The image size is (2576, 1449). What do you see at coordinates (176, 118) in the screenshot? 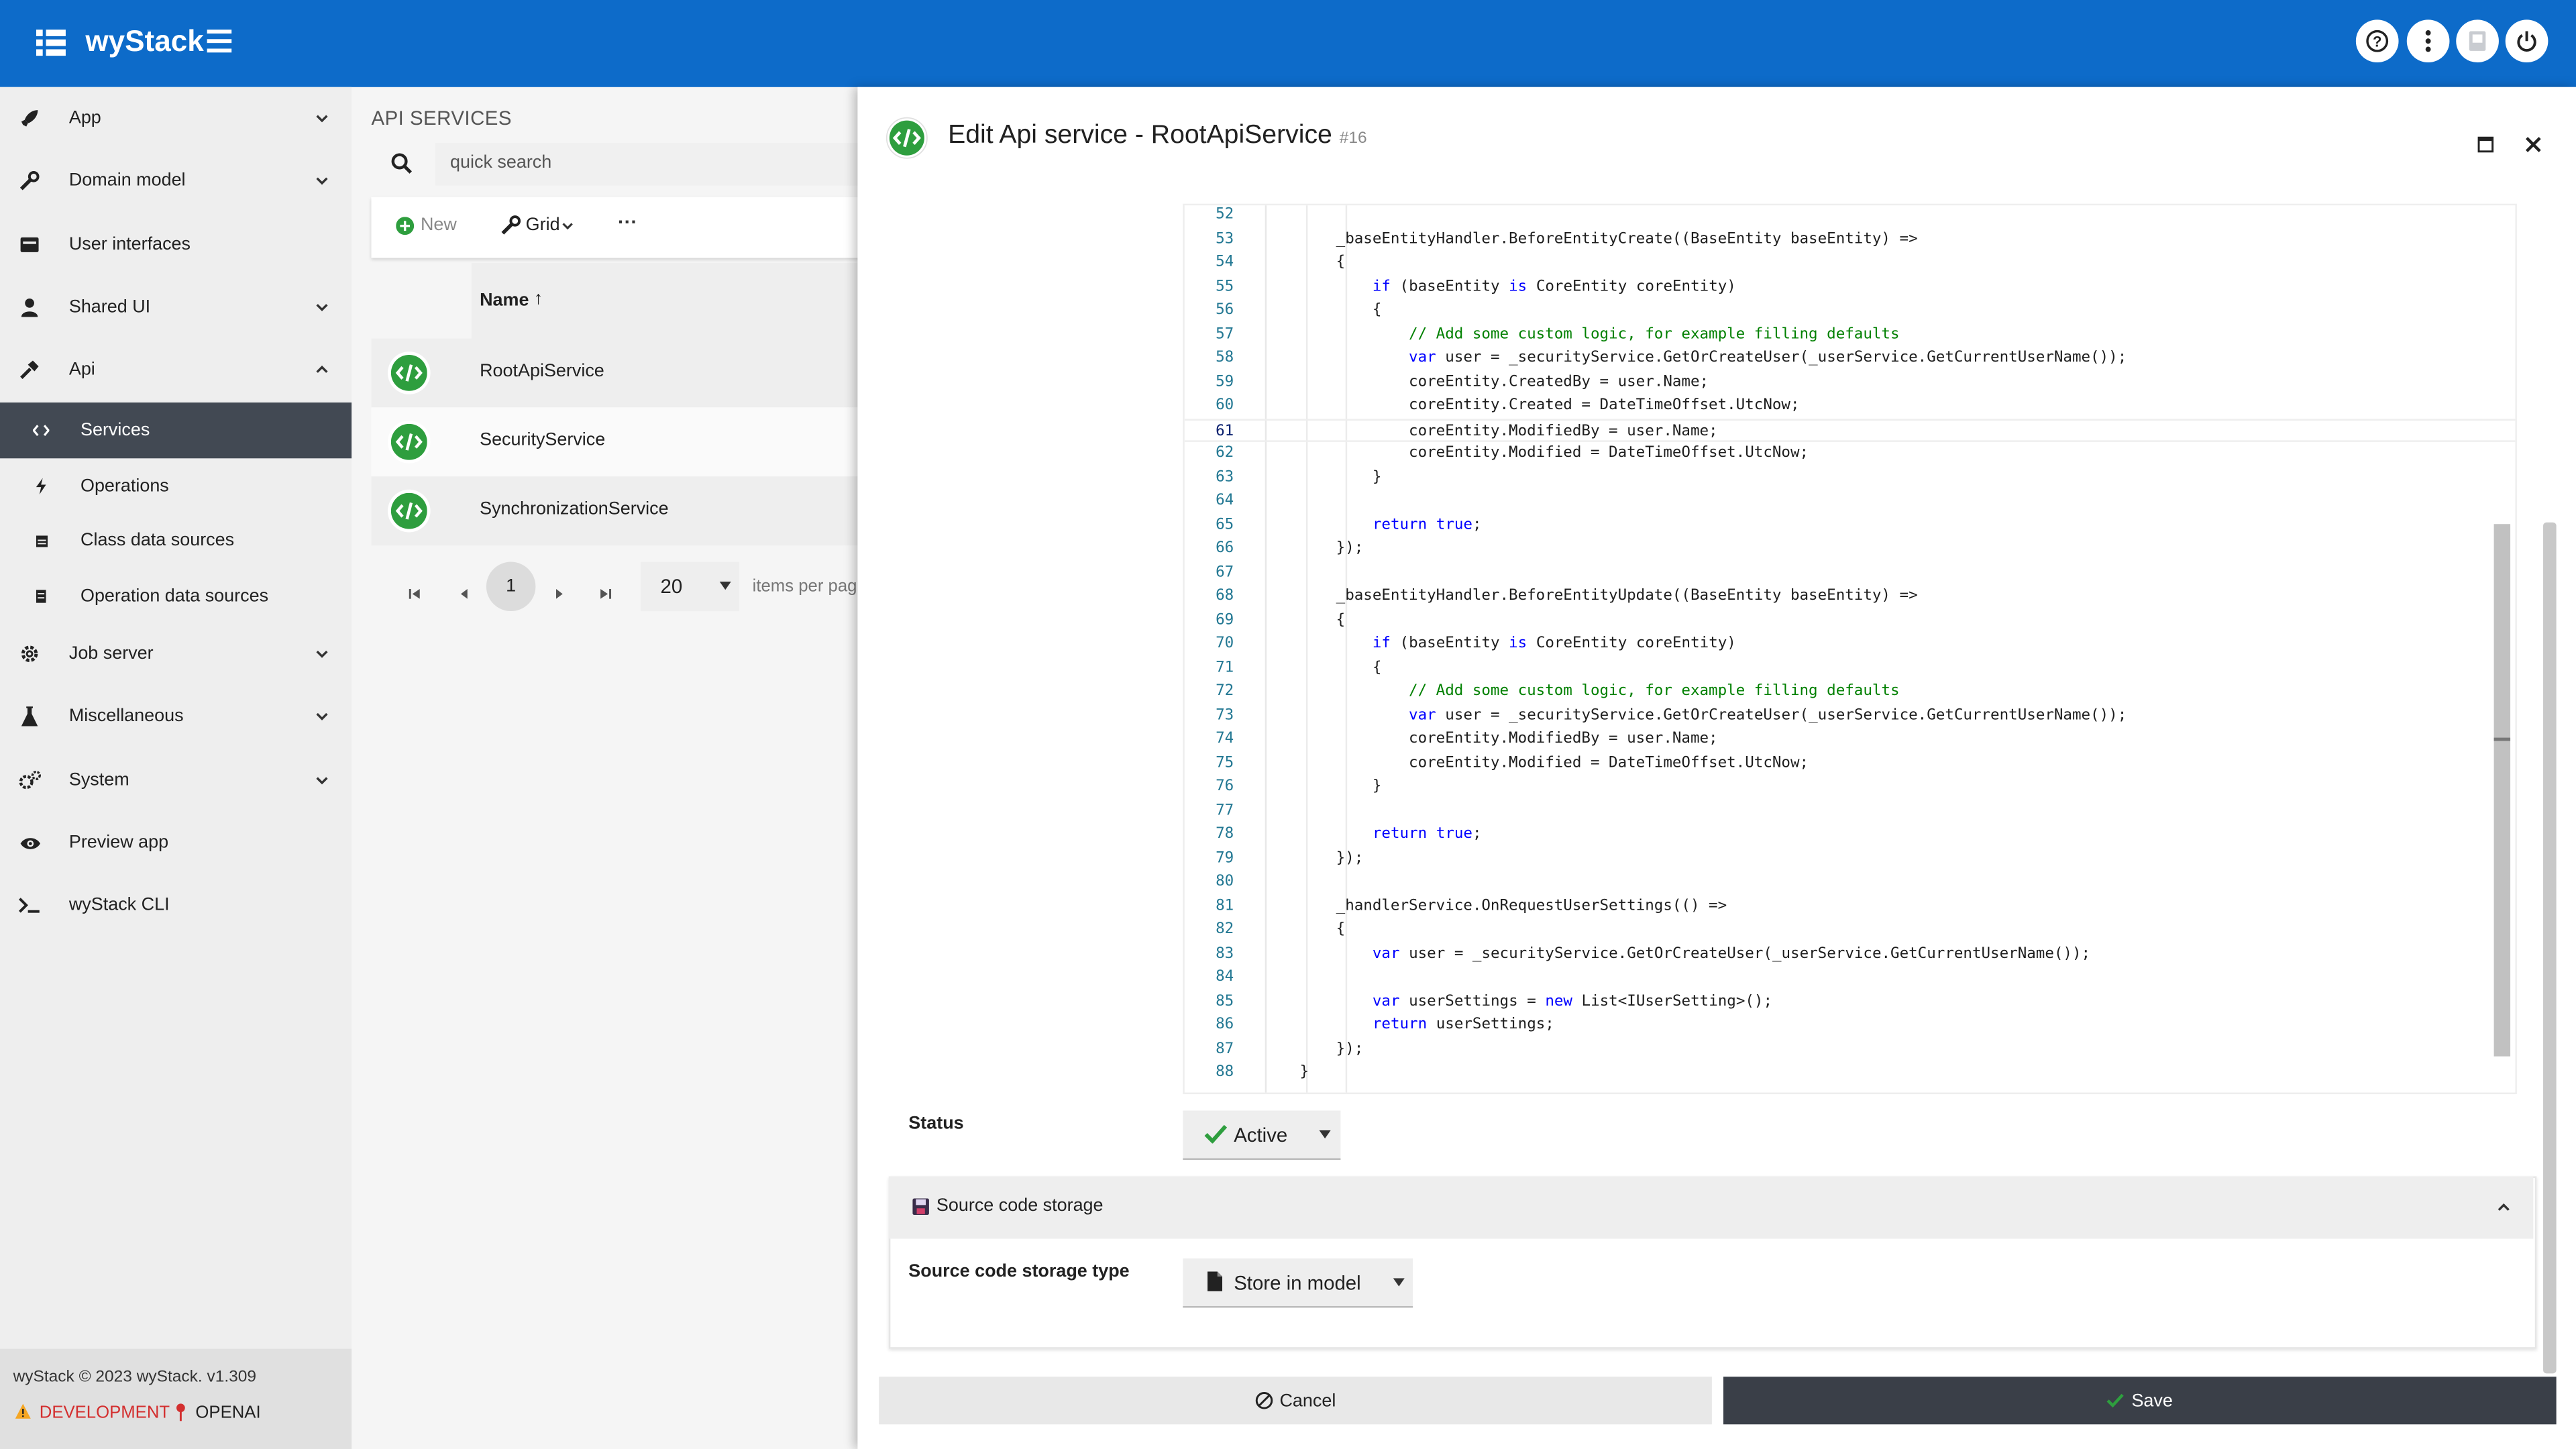
I see `sidebar-item-app: App` at bounding box center [176, 118].